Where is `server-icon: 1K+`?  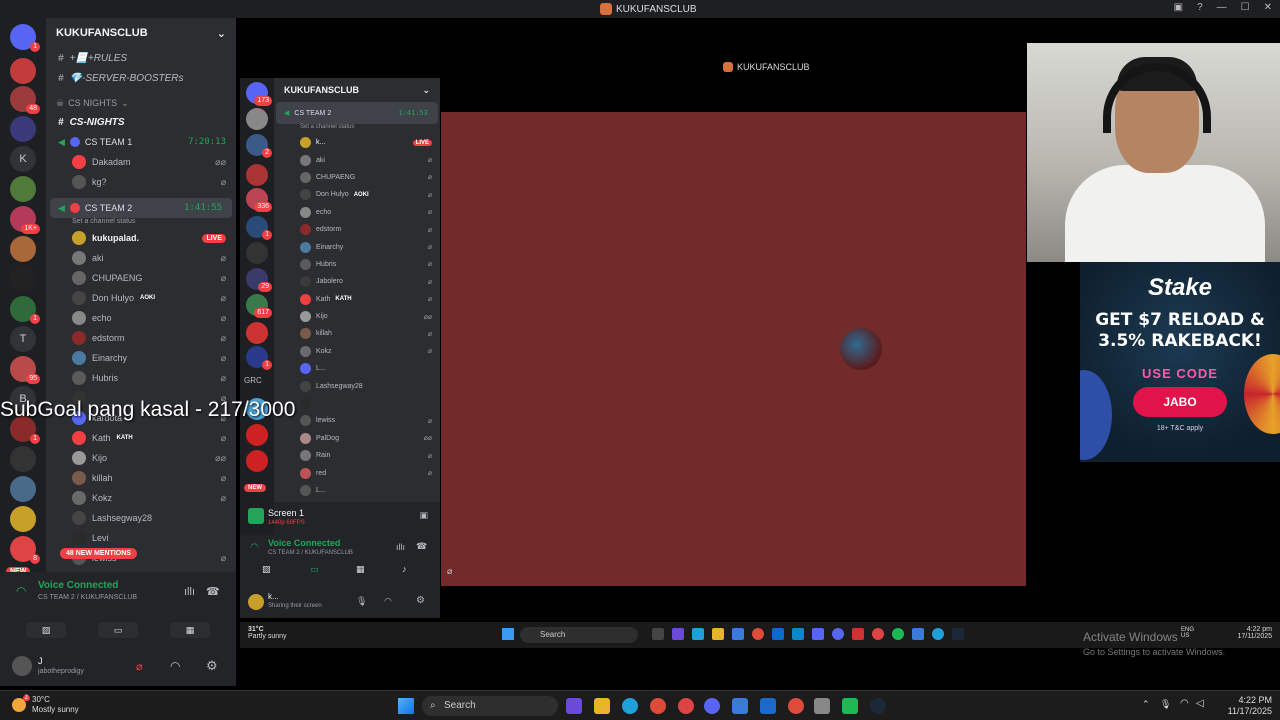
server-icon: 1K+ is located at coordinates (25, 220).